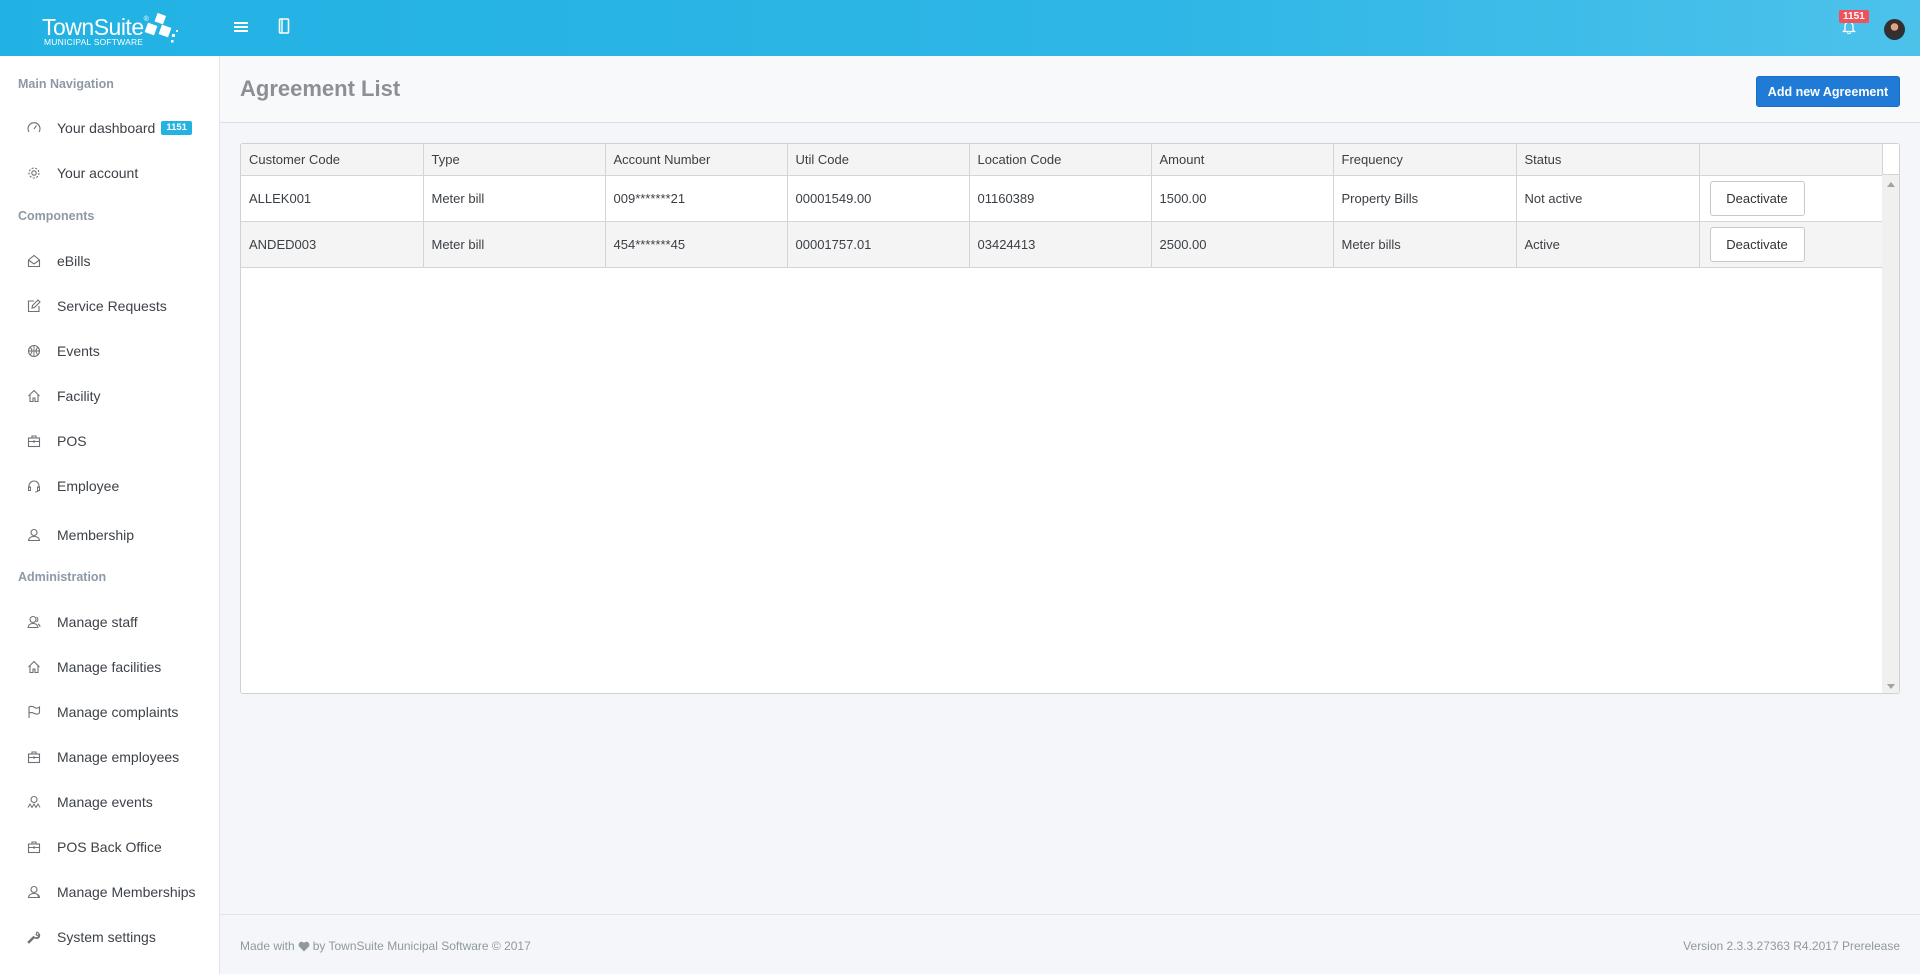 The height and width of the screenshot is (974, 1920). I want to click on book-icon, so click(284, 26).